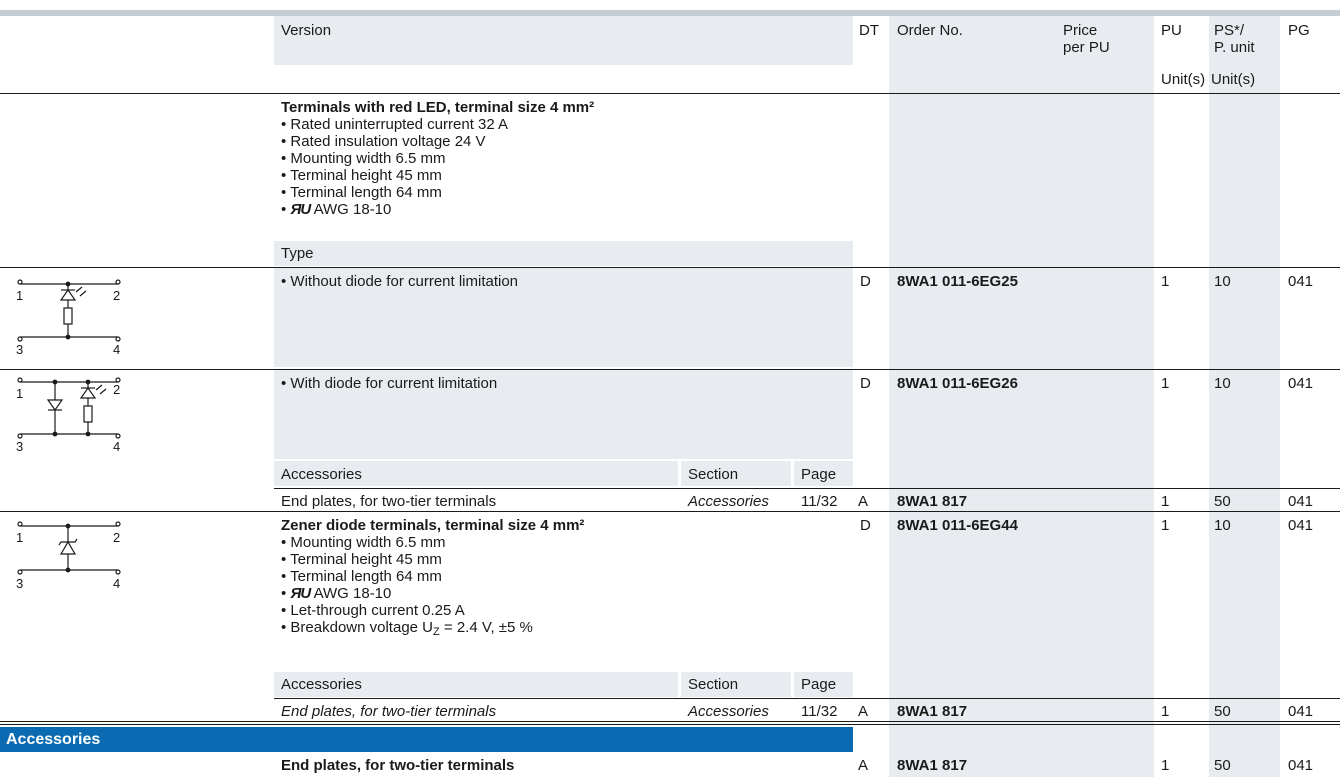  Describe the element at coordinates (1080, 30) in the screenshot. I see `header-price-line1: Price` at that location.